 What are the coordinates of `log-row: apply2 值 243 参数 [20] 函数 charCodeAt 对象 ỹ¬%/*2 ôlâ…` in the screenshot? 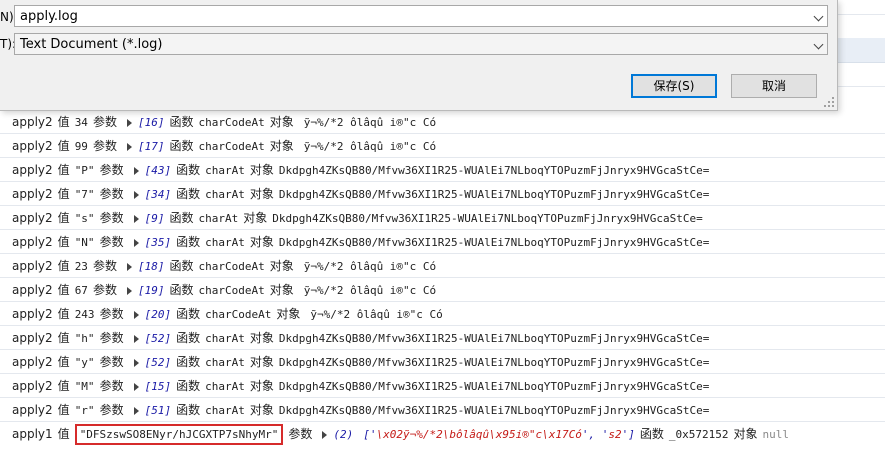 It's located at (442, 314).